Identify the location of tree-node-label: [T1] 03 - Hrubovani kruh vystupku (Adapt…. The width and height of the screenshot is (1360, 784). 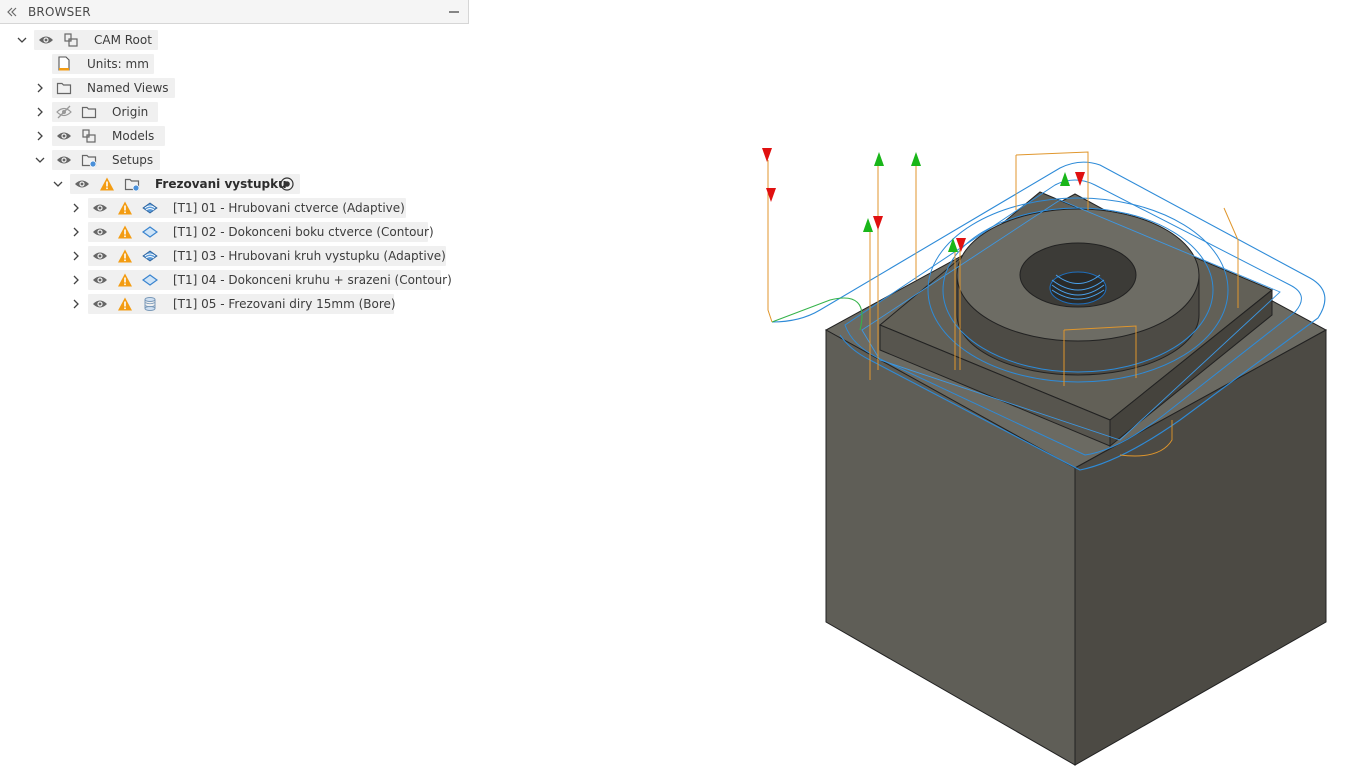
(309, 256).